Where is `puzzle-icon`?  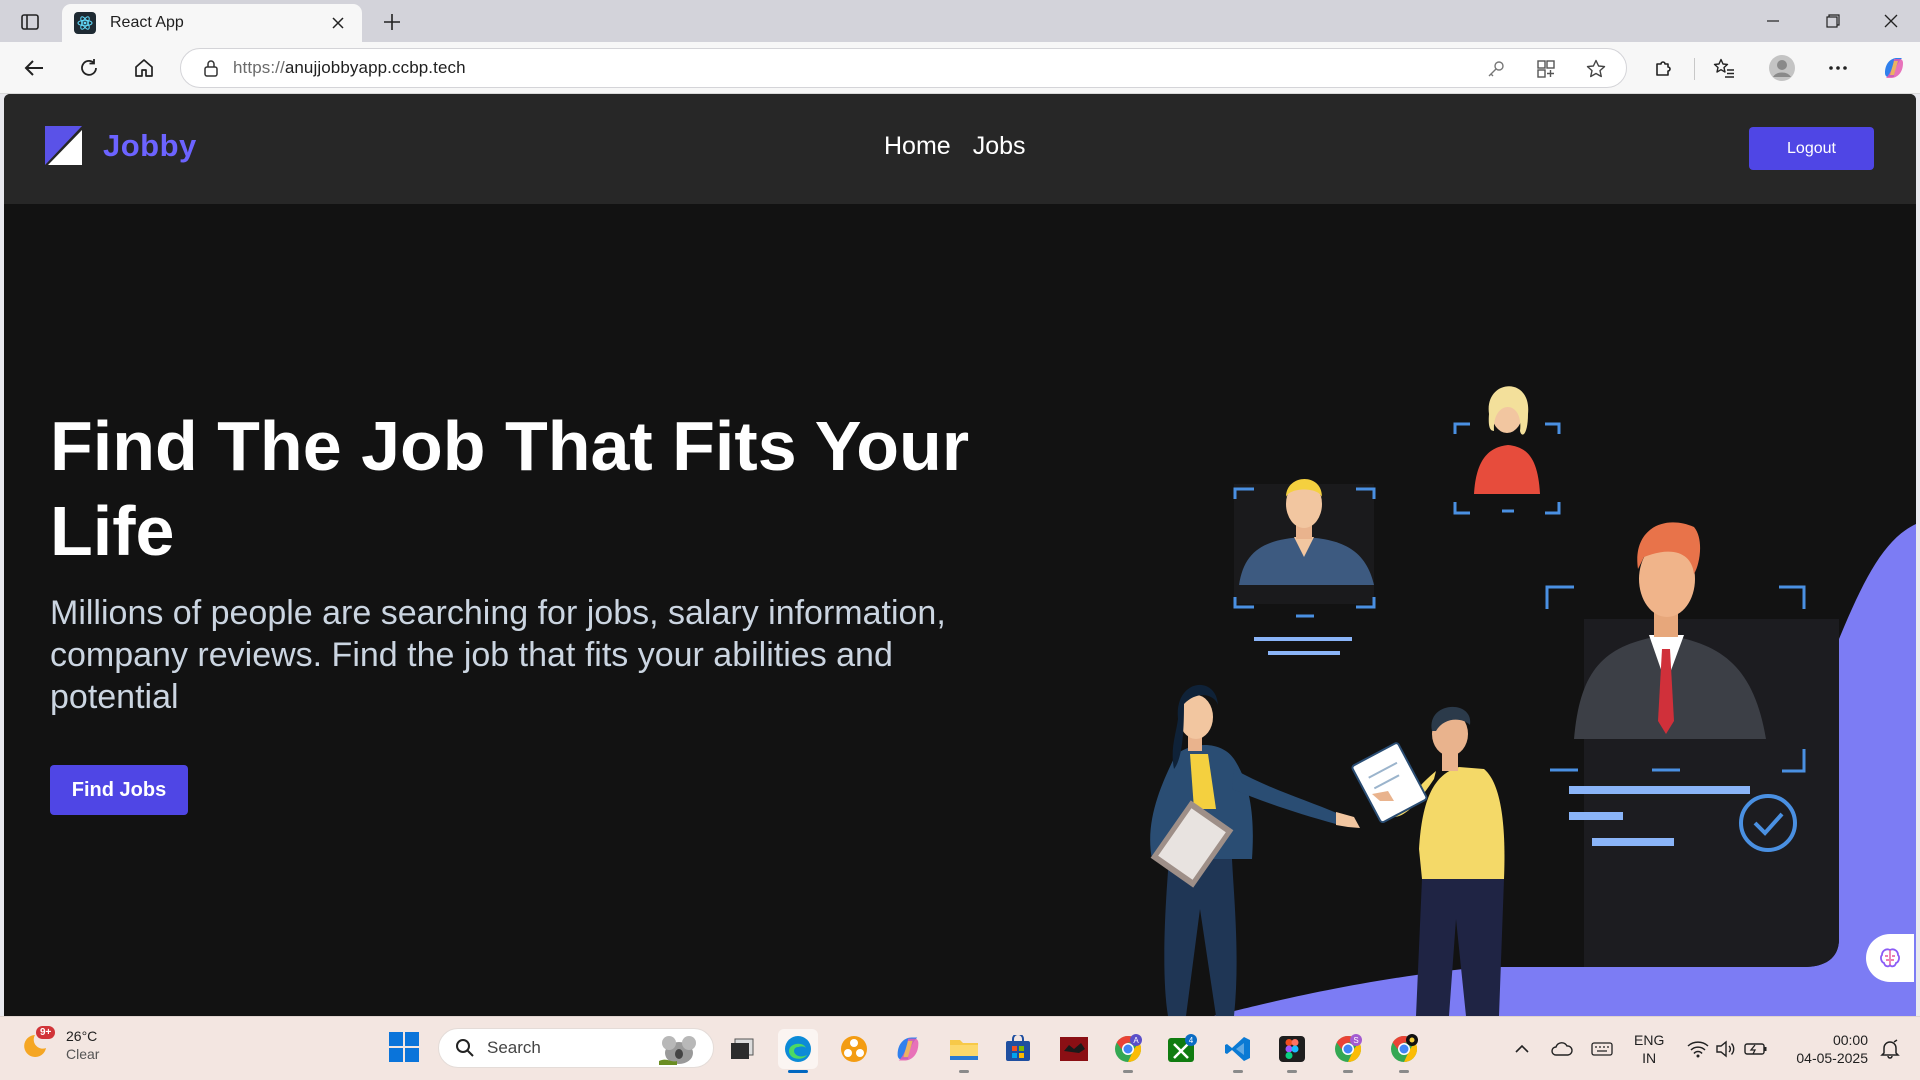 puzzle-icon is located at coordinates (1663, 68).